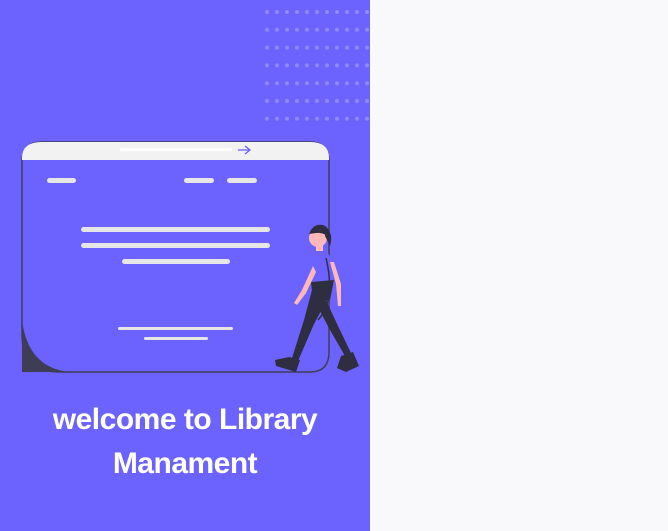 Image resolution: width=668 pixels, height=531 pixels. I want to click on welcome-line-2: Manament, so click(185, 463).